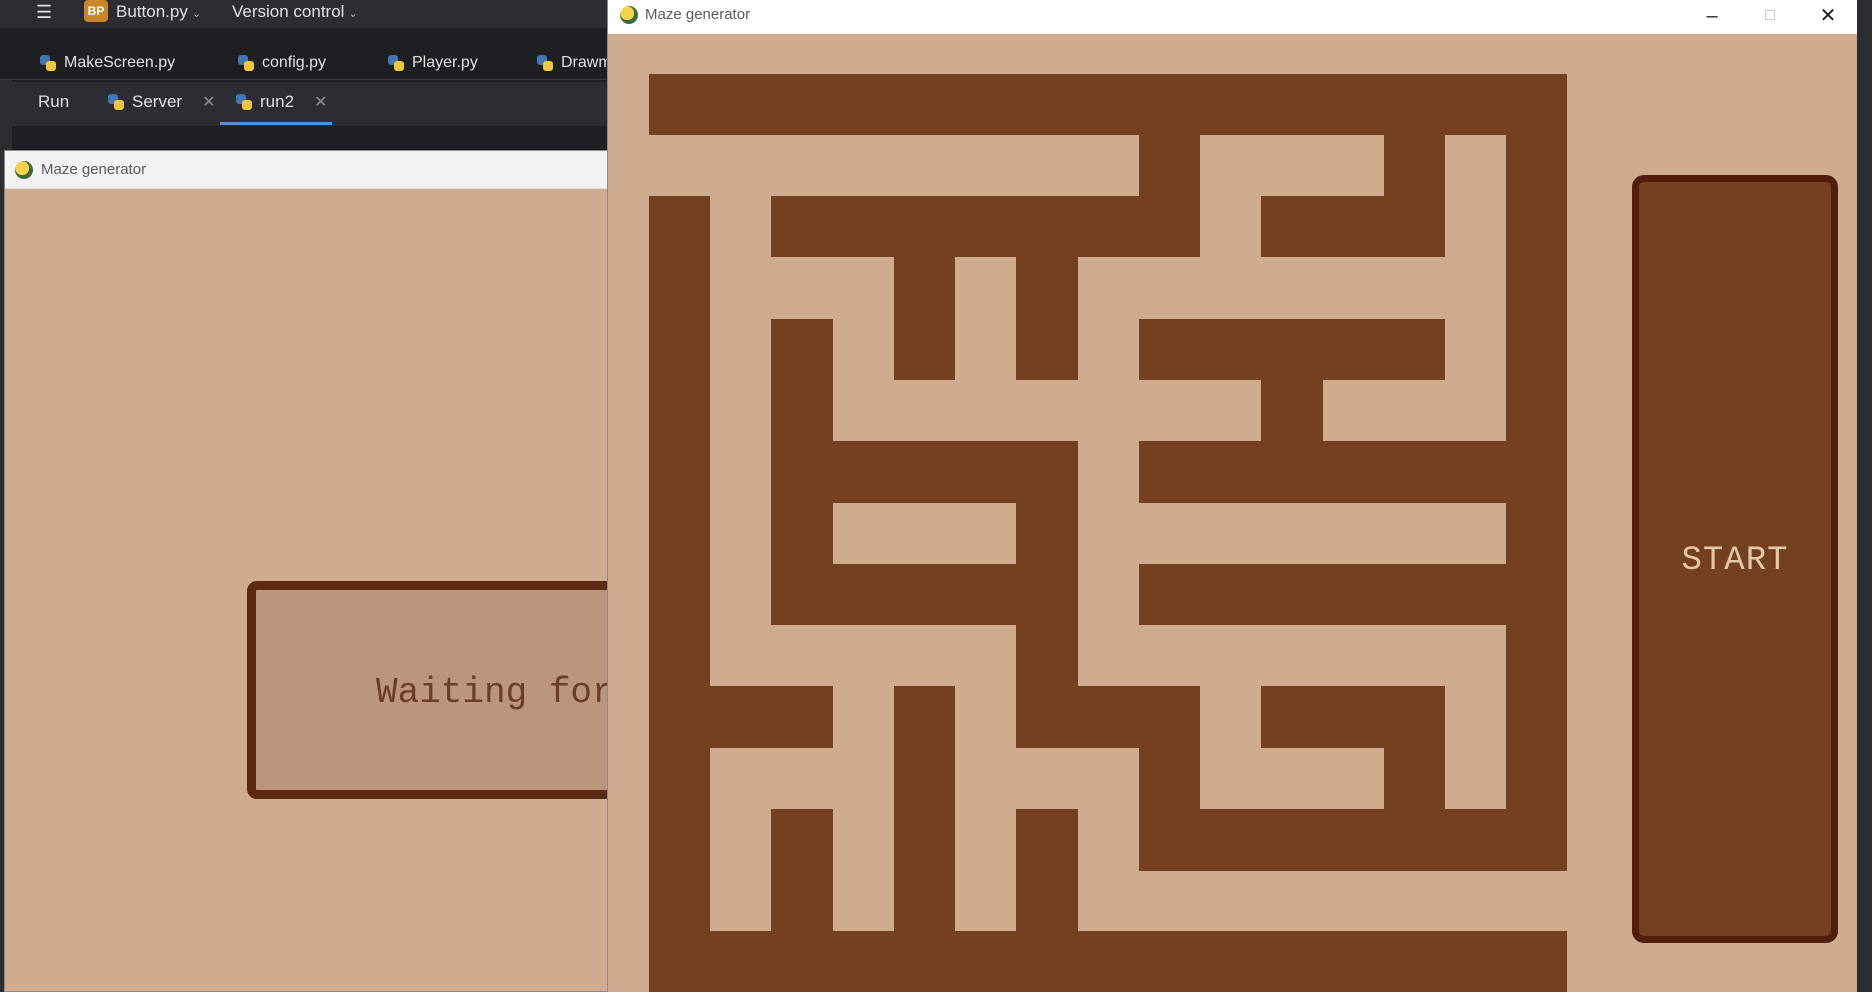 Image resolution: width=1872 pixels, height=992 pixels. Describe the element at coordinates (445, 62) in the screenshot. I see `editor-tab-label: Player.py` at that location.